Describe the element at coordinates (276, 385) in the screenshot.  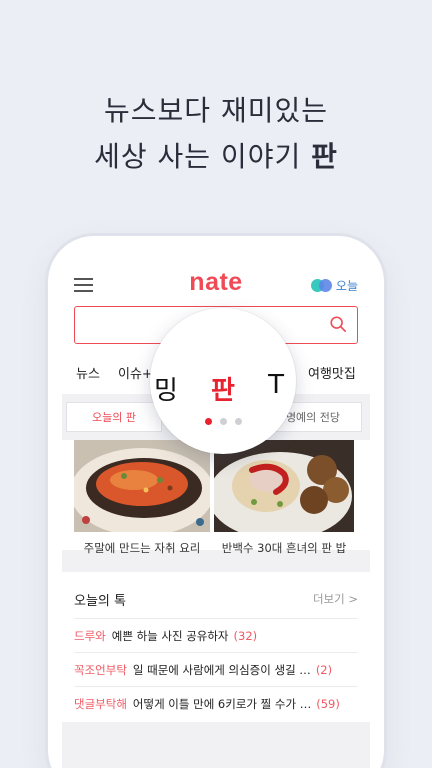
I see `magnifier-right-glyph: T` at that location.